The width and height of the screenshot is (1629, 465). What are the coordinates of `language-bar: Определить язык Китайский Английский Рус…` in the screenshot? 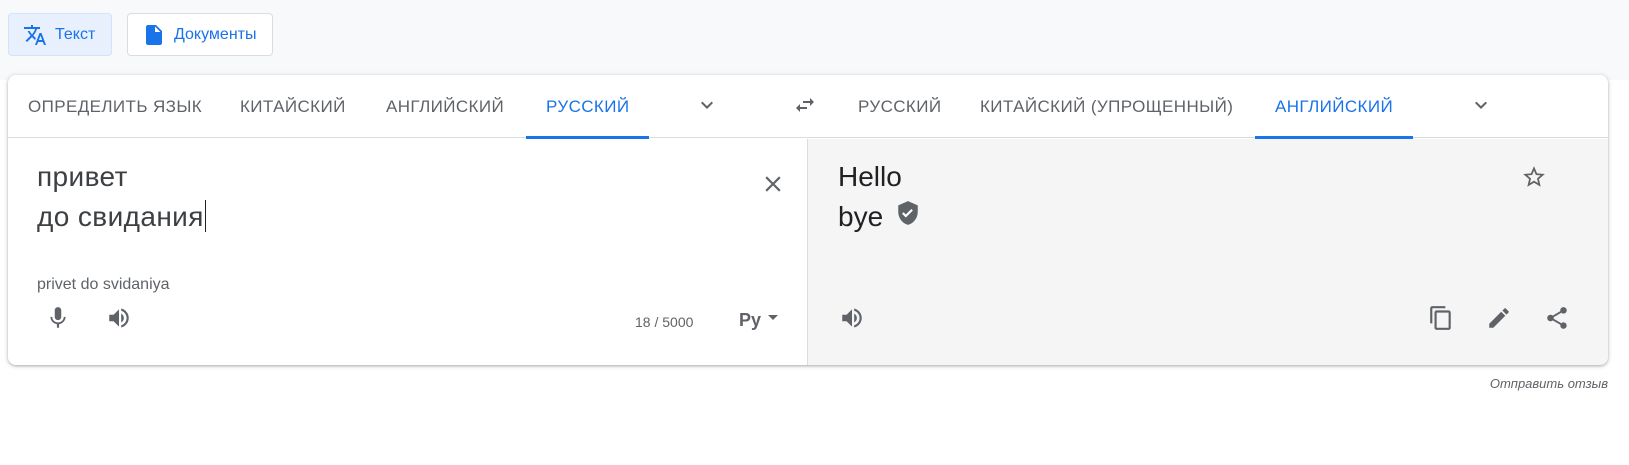 It's located at (808, 107).